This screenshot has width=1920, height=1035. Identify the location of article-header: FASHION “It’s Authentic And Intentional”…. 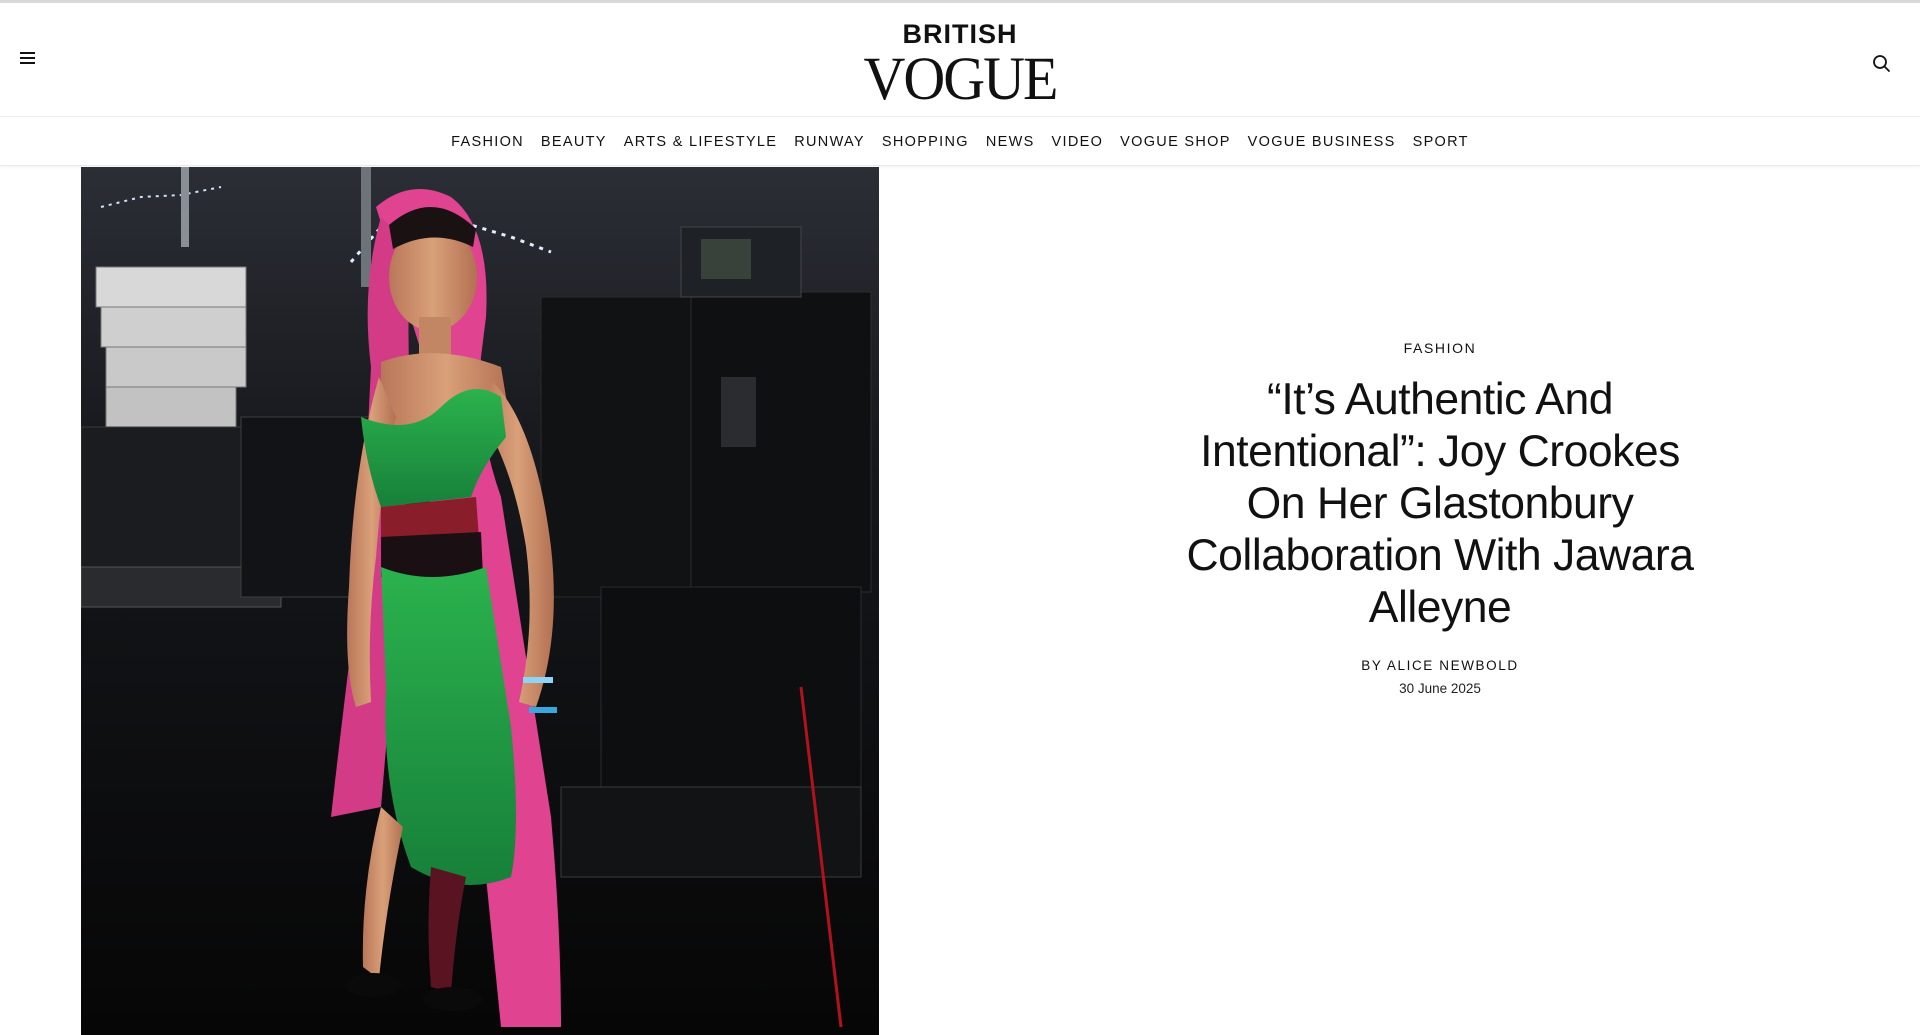
(1440, 518).